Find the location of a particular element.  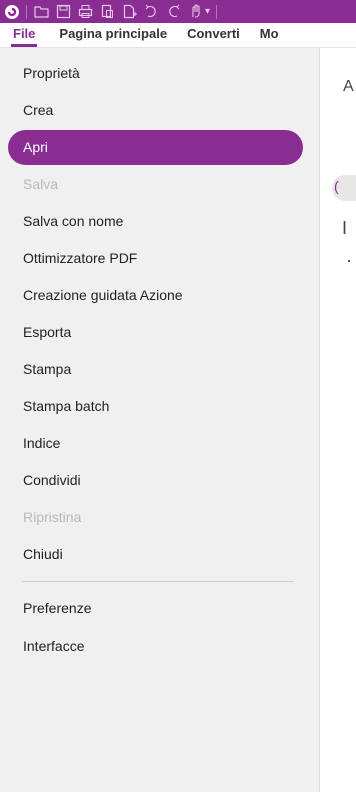

redo-icon is located at coordinates (173, 11).